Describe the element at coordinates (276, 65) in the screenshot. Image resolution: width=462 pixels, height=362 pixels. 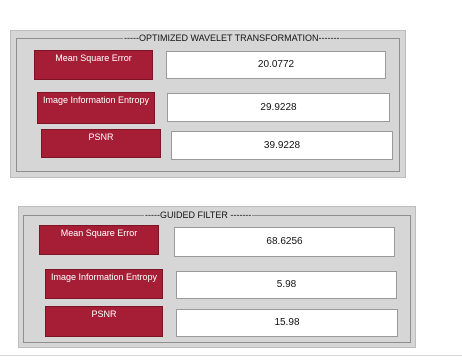
I see `wavelet-mse-value: 20.0772` at that location.